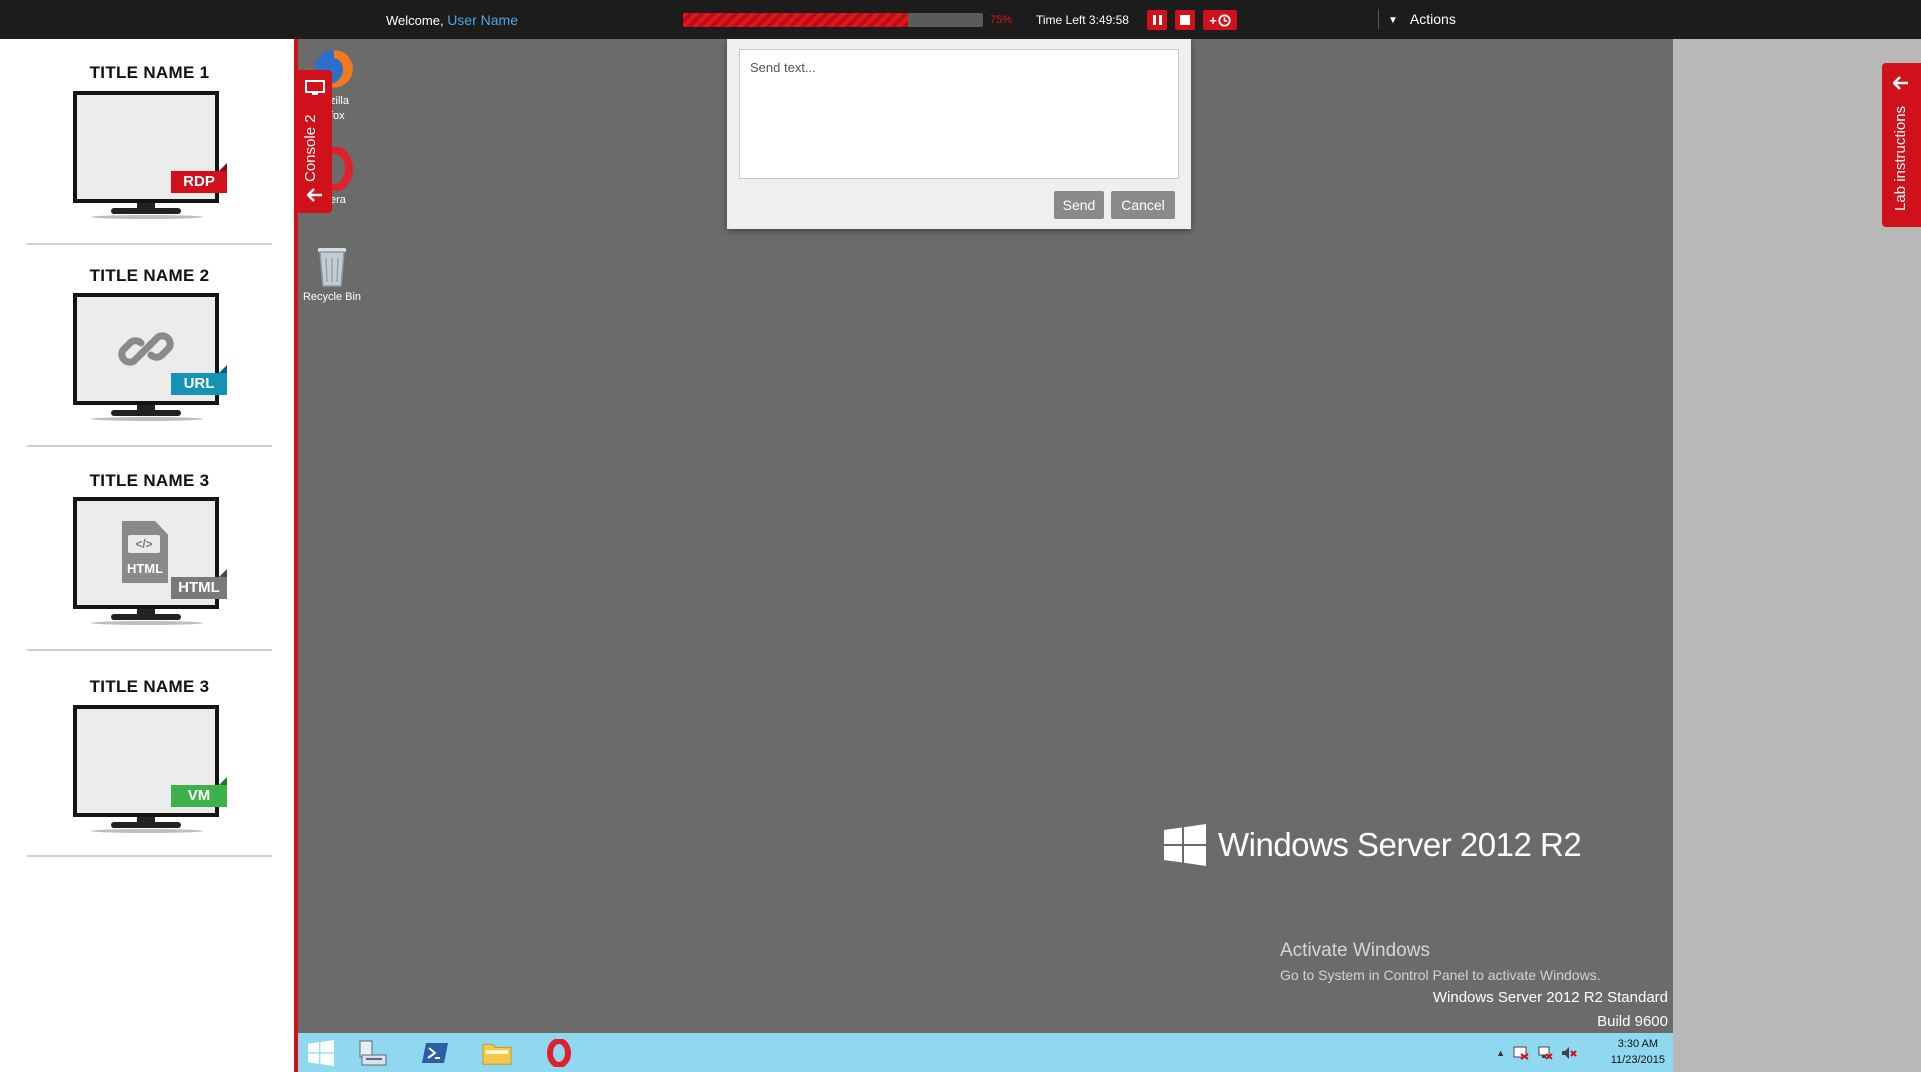  I want to click on windows-server-logo-text: Windows Server 2012 R2, so click(1400, 844).